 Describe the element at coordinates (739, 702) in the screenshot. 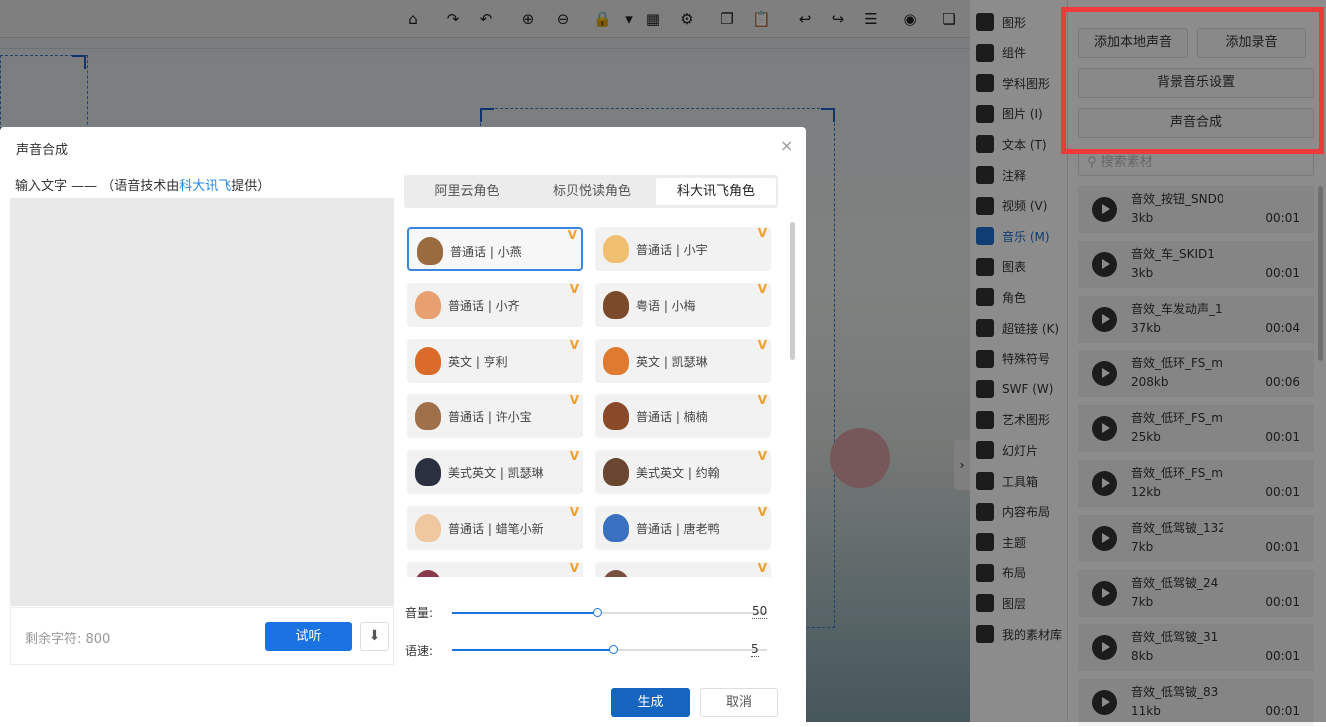

I see `cancel-button: 取消` at that location.